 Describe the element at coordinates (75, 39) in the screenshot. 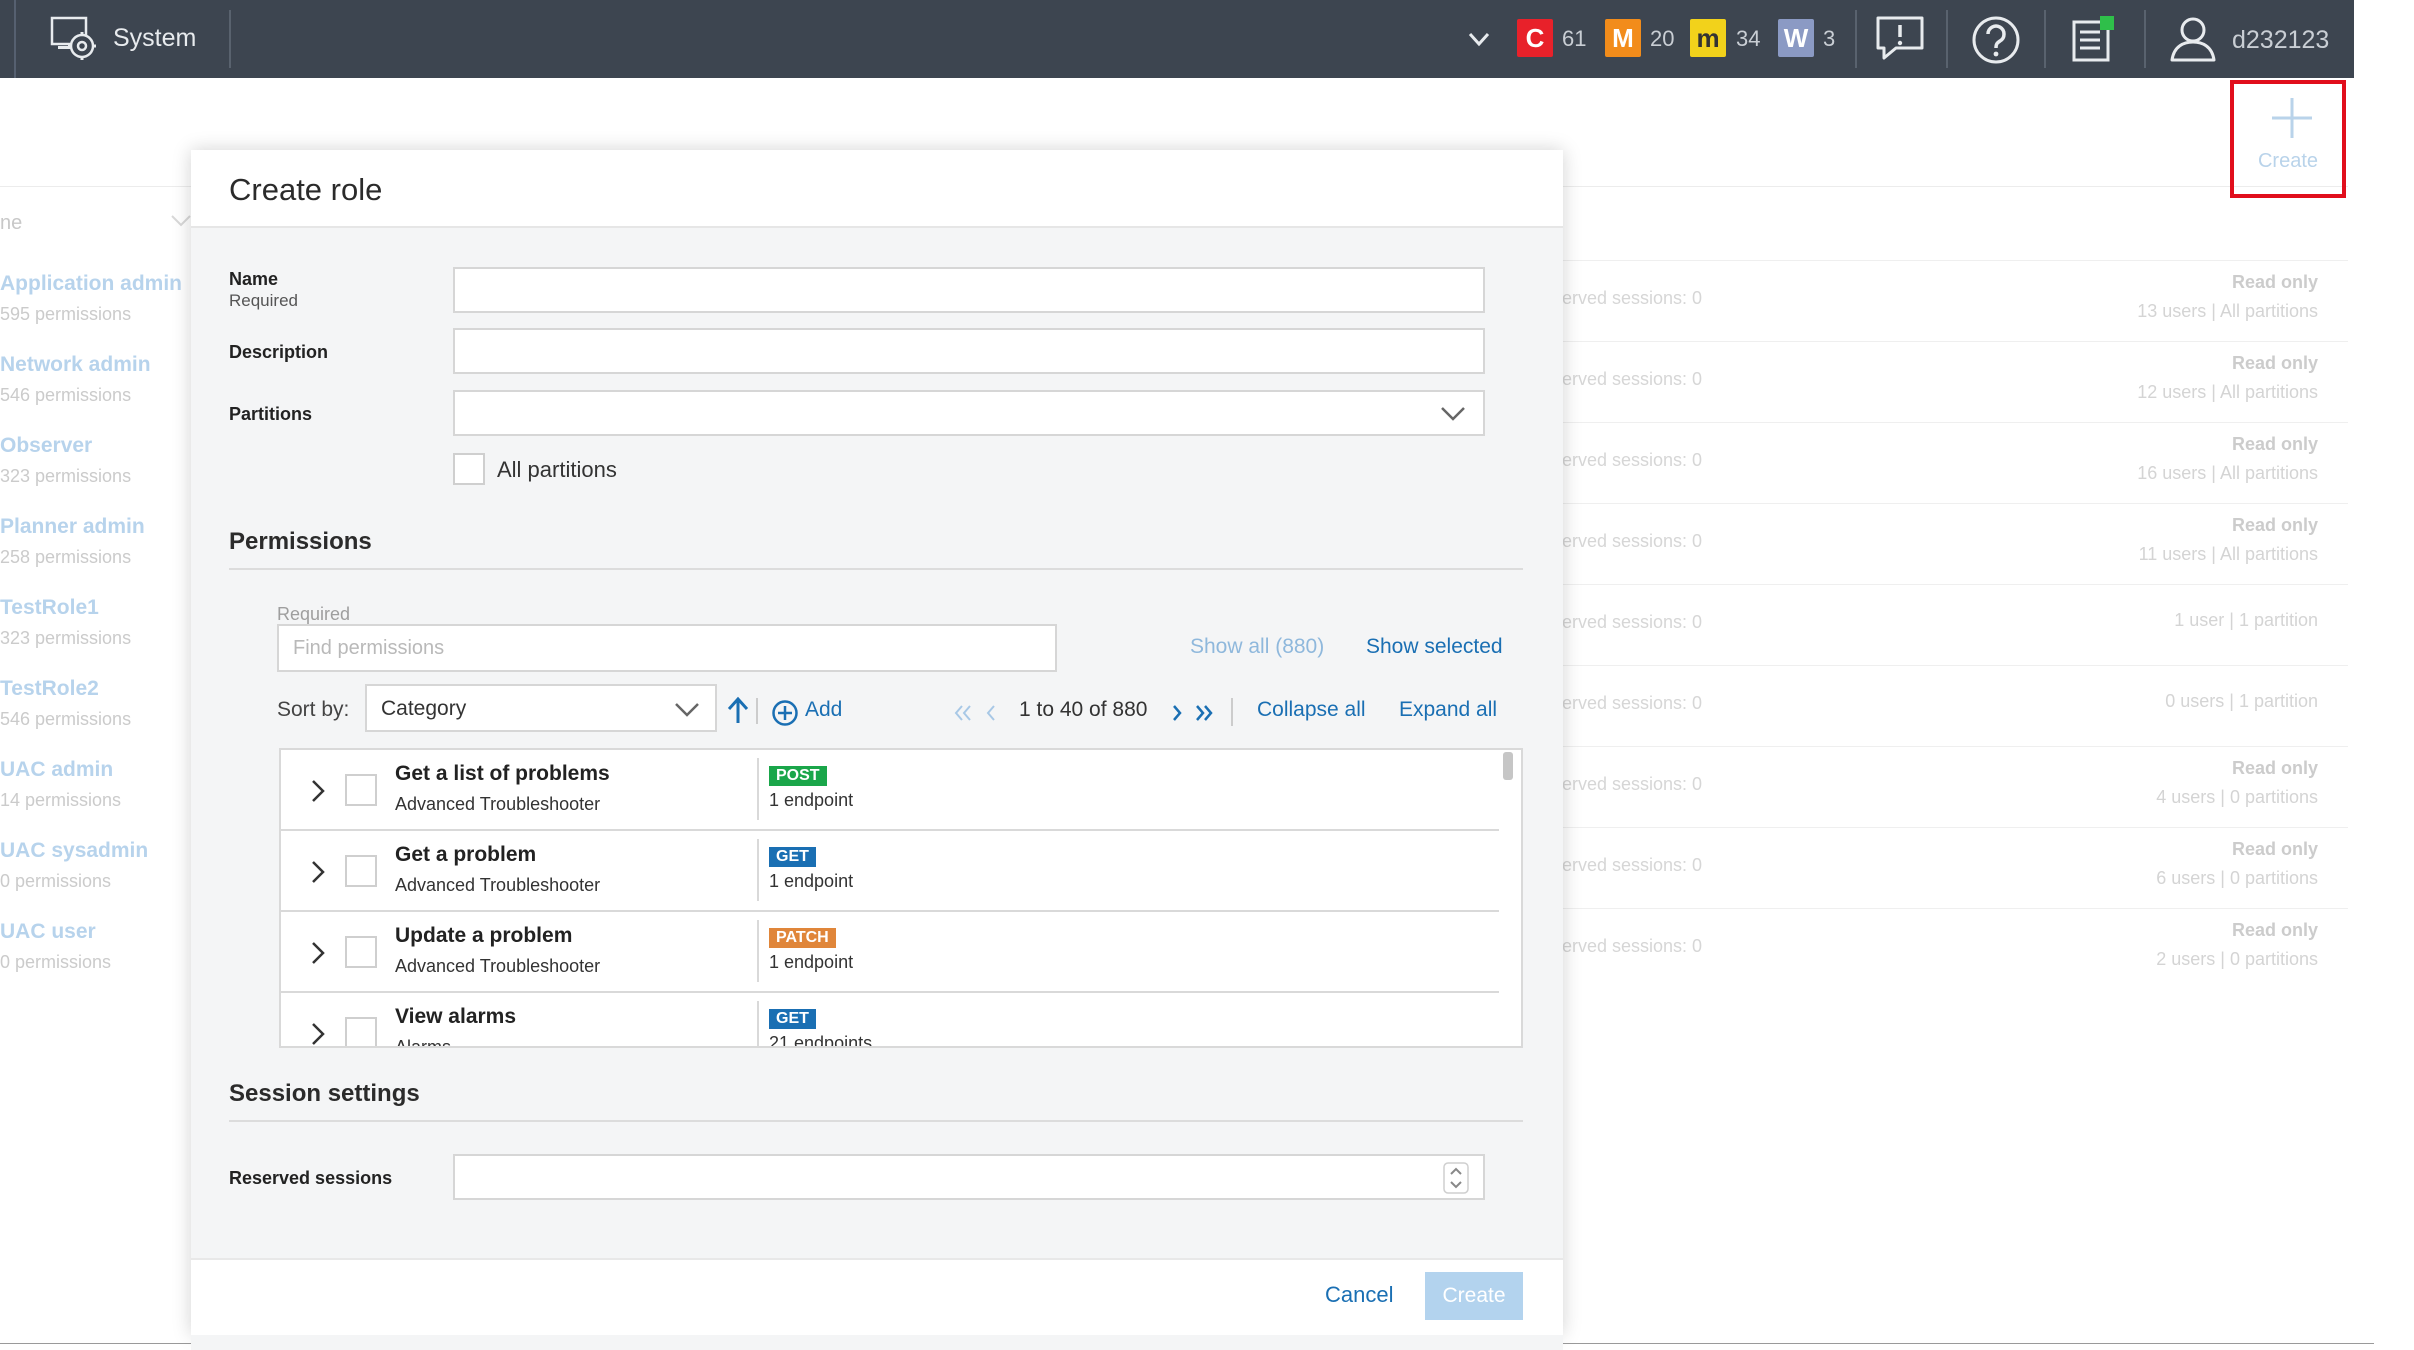

I see `system-gear-icon` at that location.